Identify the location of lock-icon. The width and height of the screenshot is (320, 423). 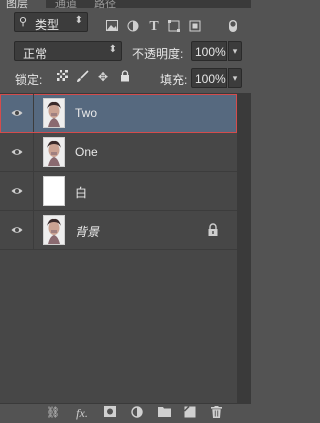
(213, 229).